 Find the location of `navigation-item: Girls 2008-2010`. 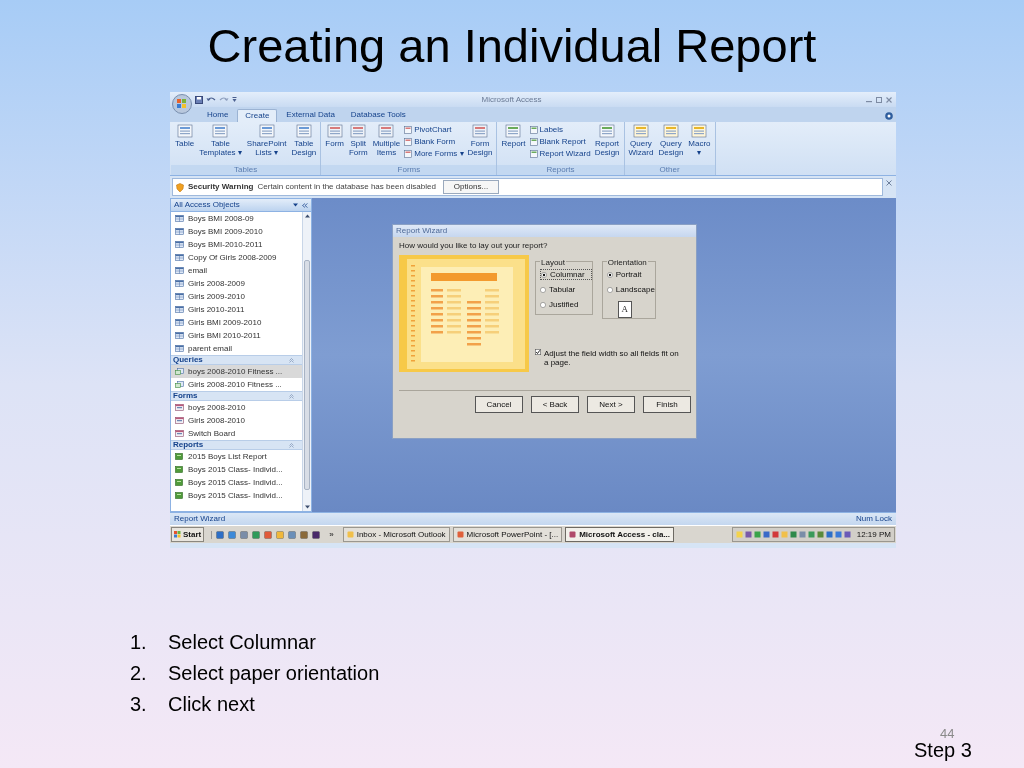

navigation-item: Girls 2008-2010 is located at coordinates (236, 420).